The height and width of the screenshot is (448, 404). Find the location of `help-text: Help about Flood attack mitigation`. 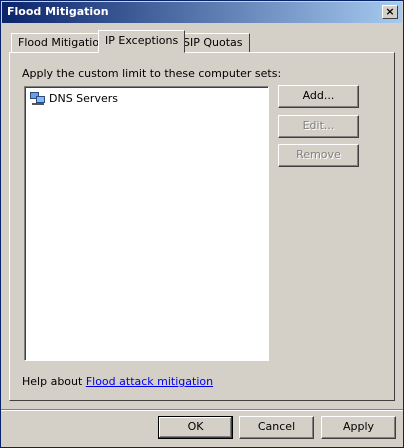

help-text: Help about Flood attack mitigation is located at coordinates (117, 381).